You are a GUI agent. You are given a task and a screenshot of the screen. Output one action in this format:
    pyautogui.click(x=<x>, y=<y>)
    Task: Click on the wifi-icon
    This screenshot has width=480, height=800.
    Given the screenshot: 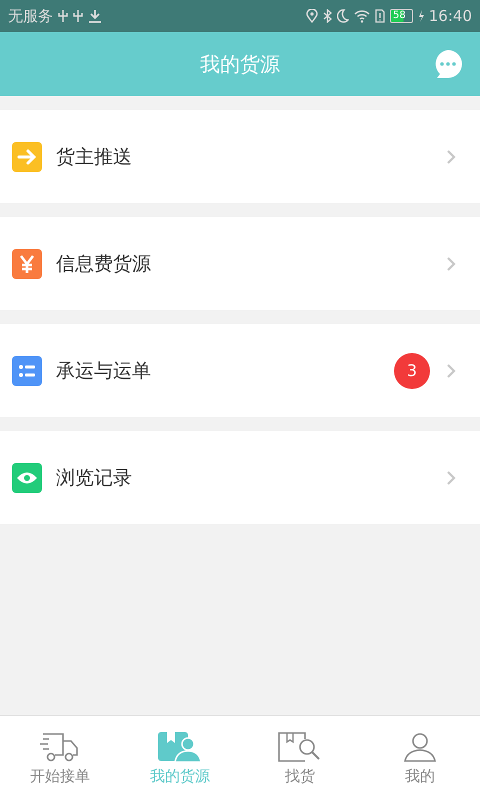 What is the action you would take?
    pyautogui.click(x=362, y=16)
    